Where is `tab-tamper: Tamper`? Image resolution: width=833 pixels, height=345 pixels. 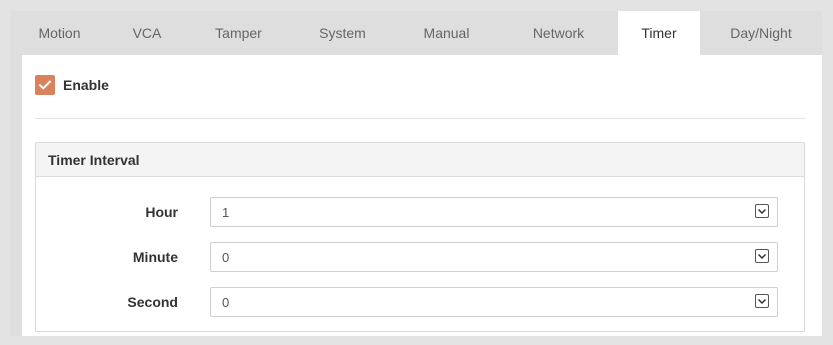
tab-tamper: Tamper is located at coordinates (238, 33).